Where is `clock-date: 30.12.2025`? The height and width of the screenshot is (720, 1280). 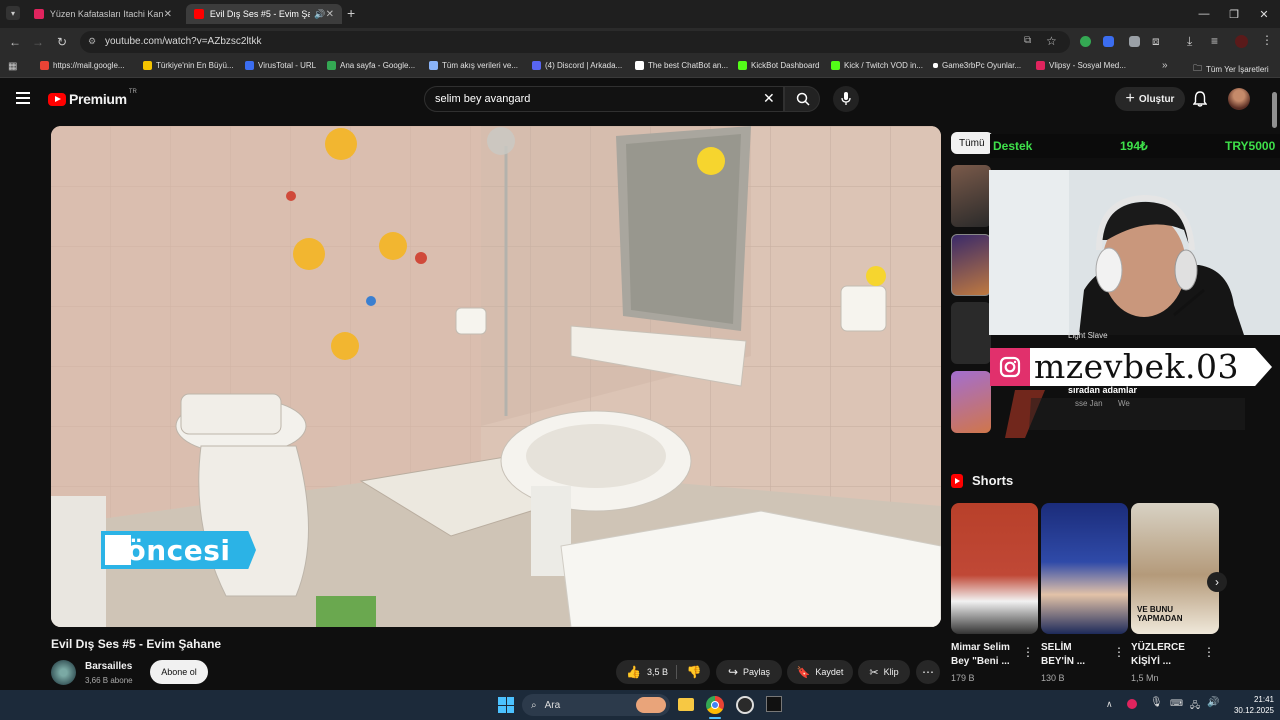 clock-date: 30.12.2025 is located at coordinates (1253, 710).